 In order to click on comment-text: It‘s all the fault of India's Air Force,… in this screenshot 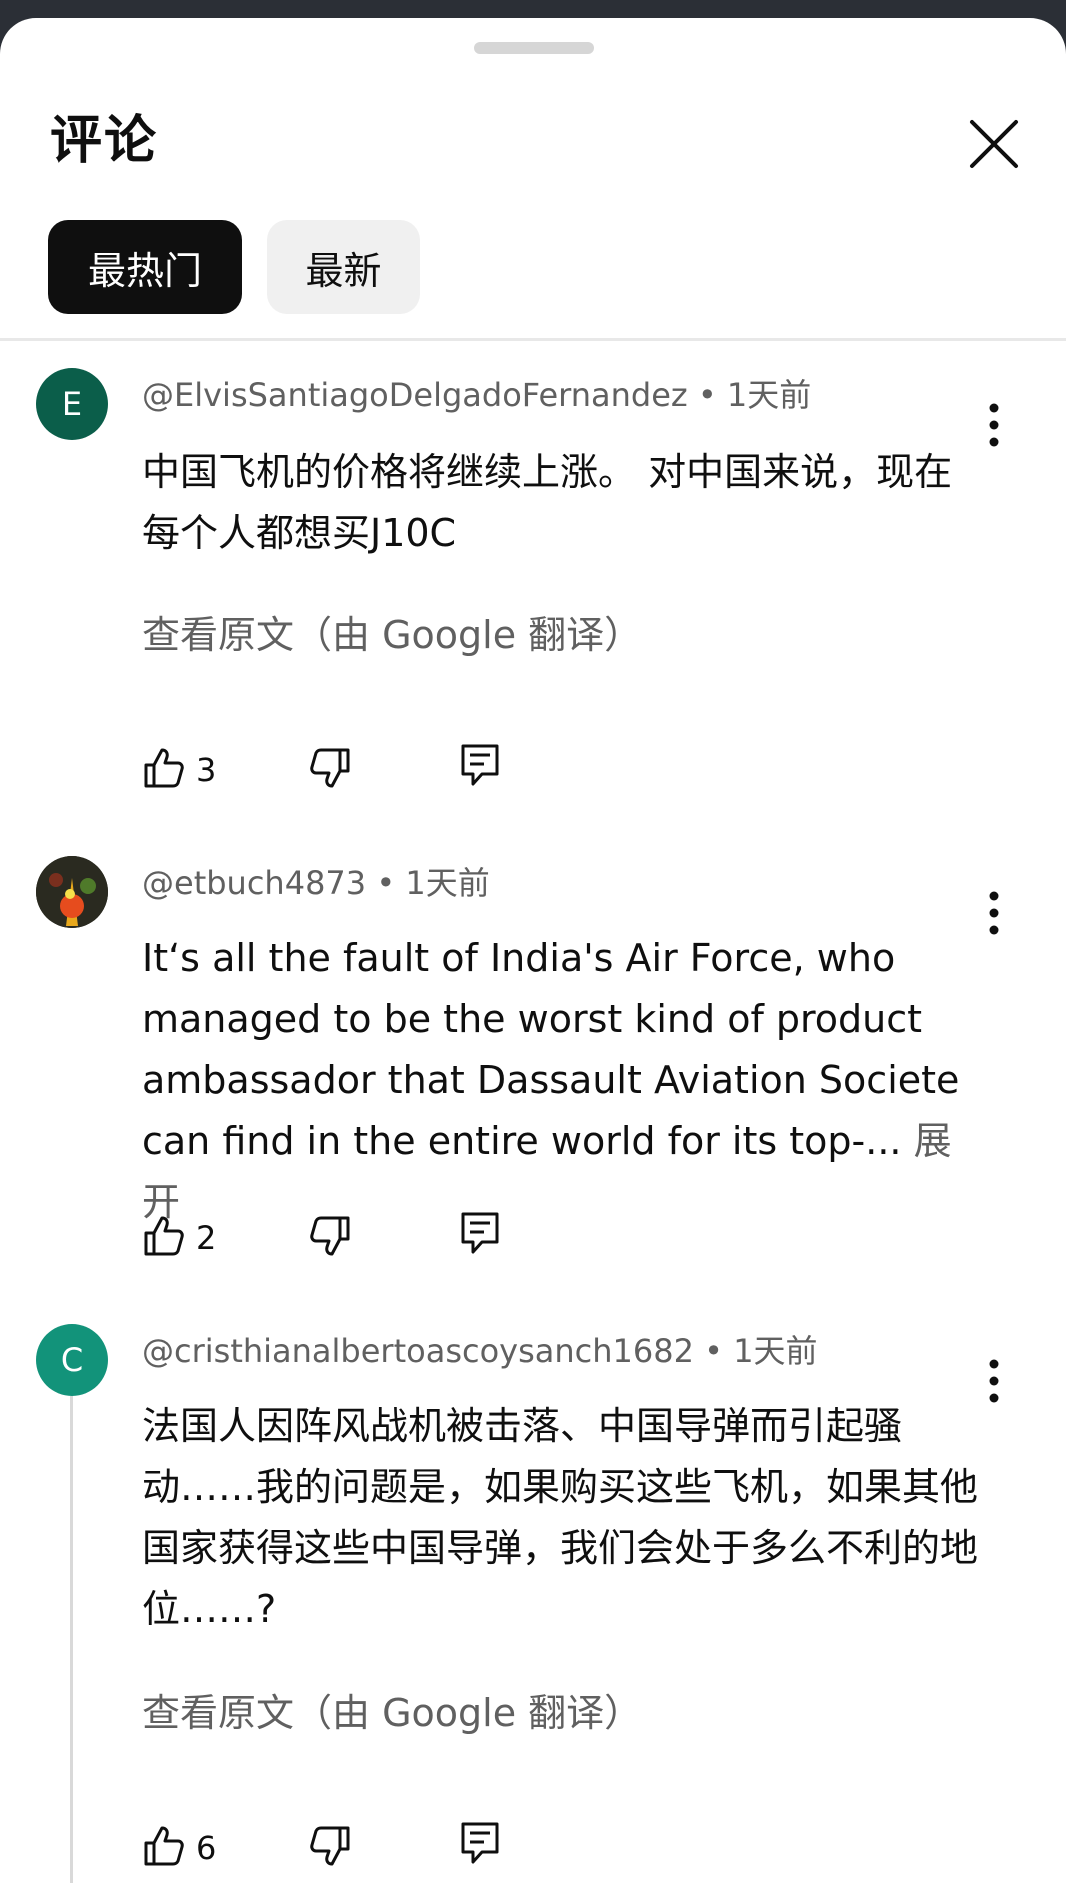, I will do `click(557, 1080)`.